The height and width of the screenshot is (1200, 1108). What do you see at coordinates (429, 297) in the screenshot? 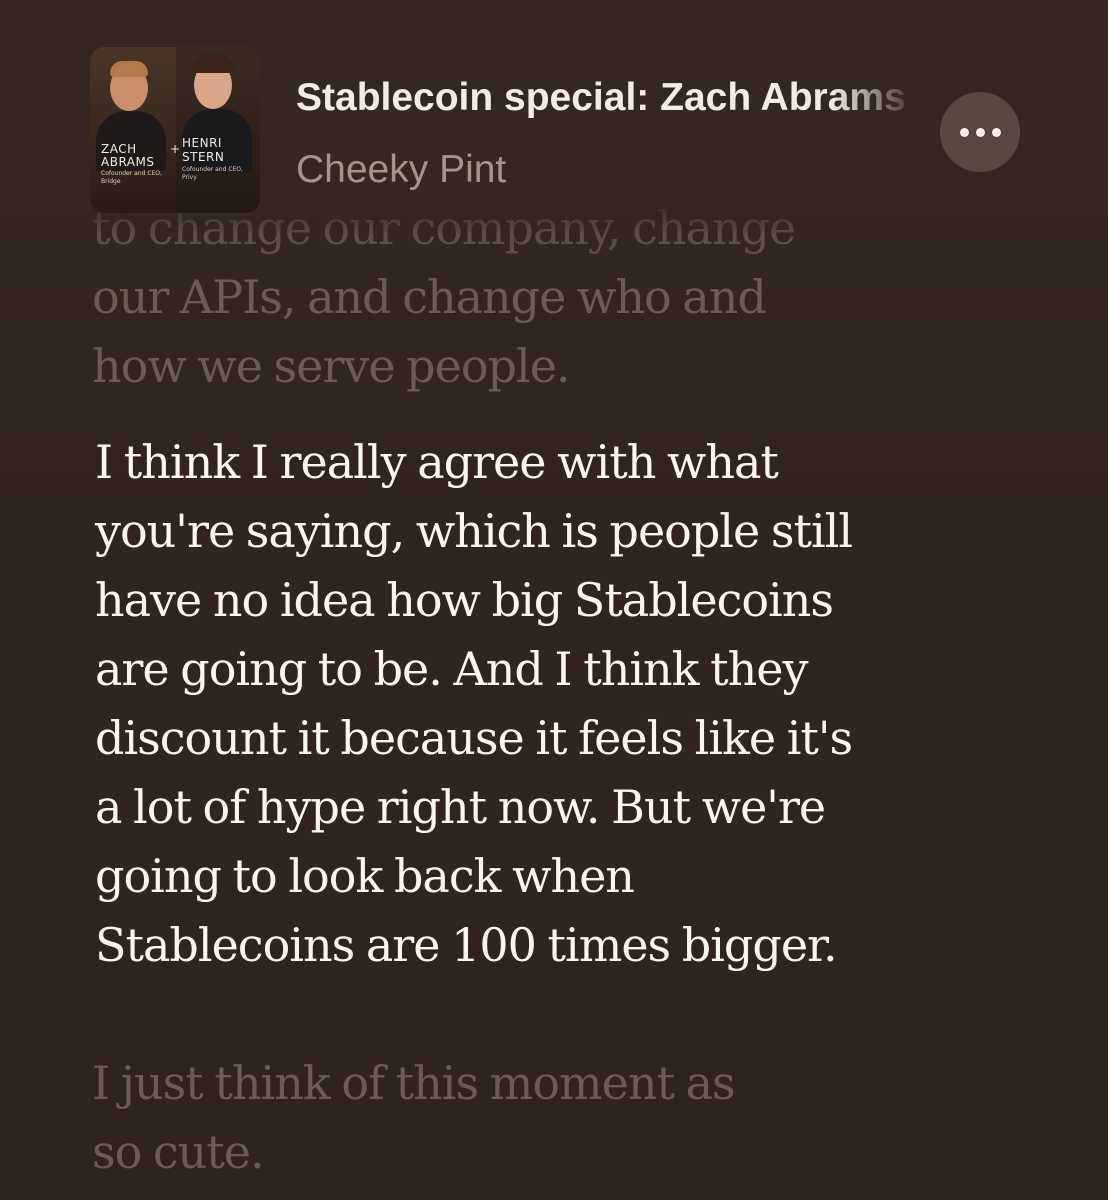
I see `transcript-line: our APIs, and change who and` at bounding box center [429, 297].